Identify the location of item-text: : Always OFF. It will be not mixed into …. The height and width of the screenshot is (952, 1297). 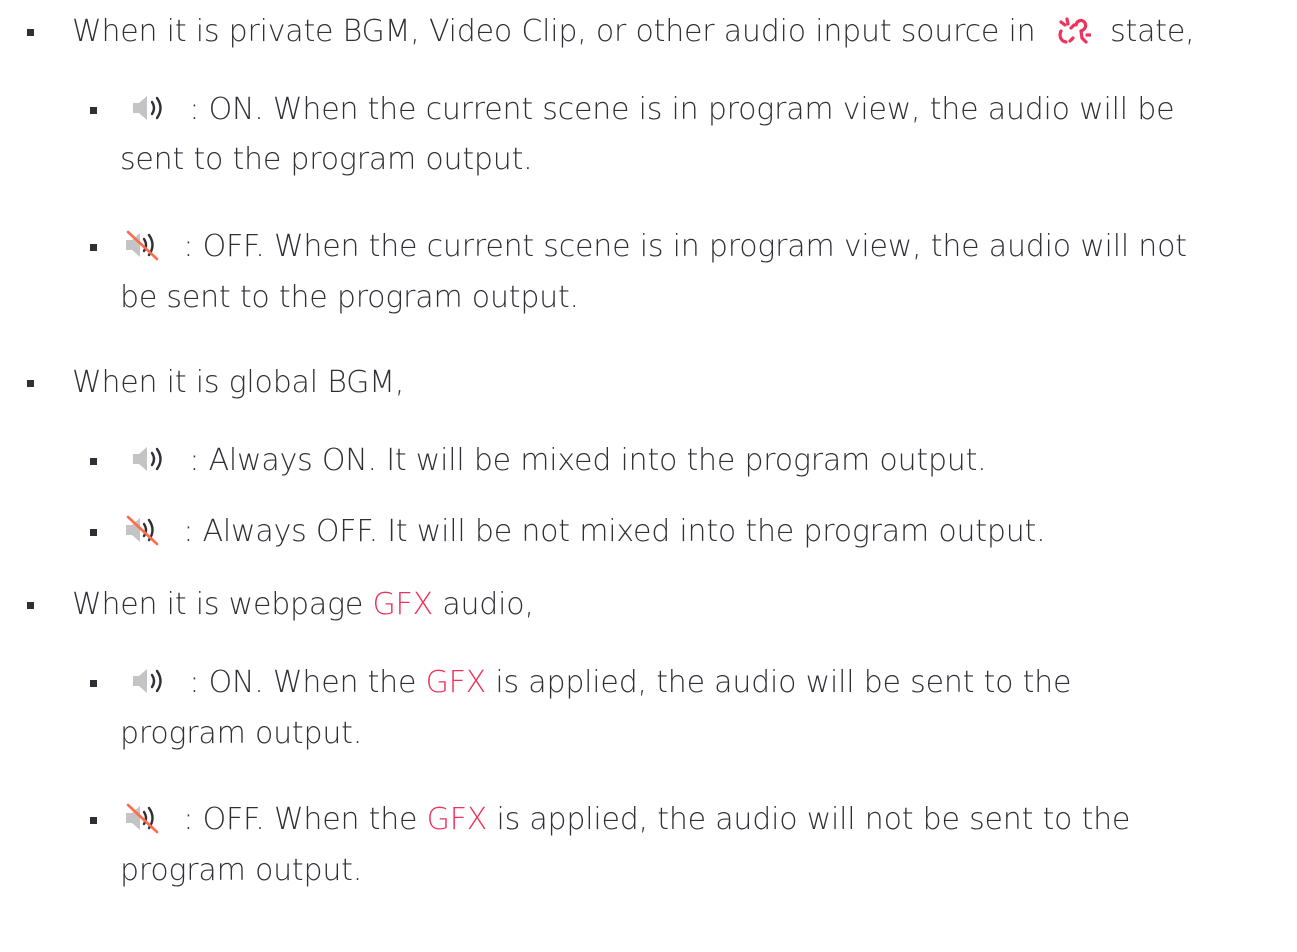
(614, 531).